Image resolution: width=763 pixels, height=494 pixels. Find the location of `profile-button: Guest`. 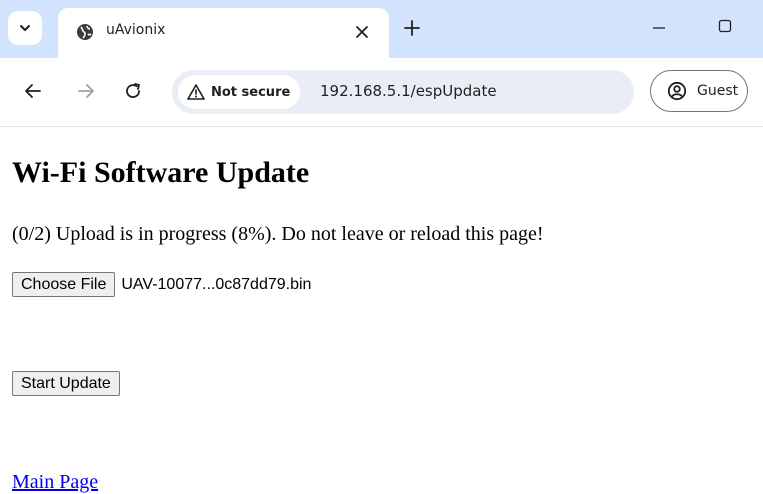

profile-button: Guest is located at coordinates (699, 91).